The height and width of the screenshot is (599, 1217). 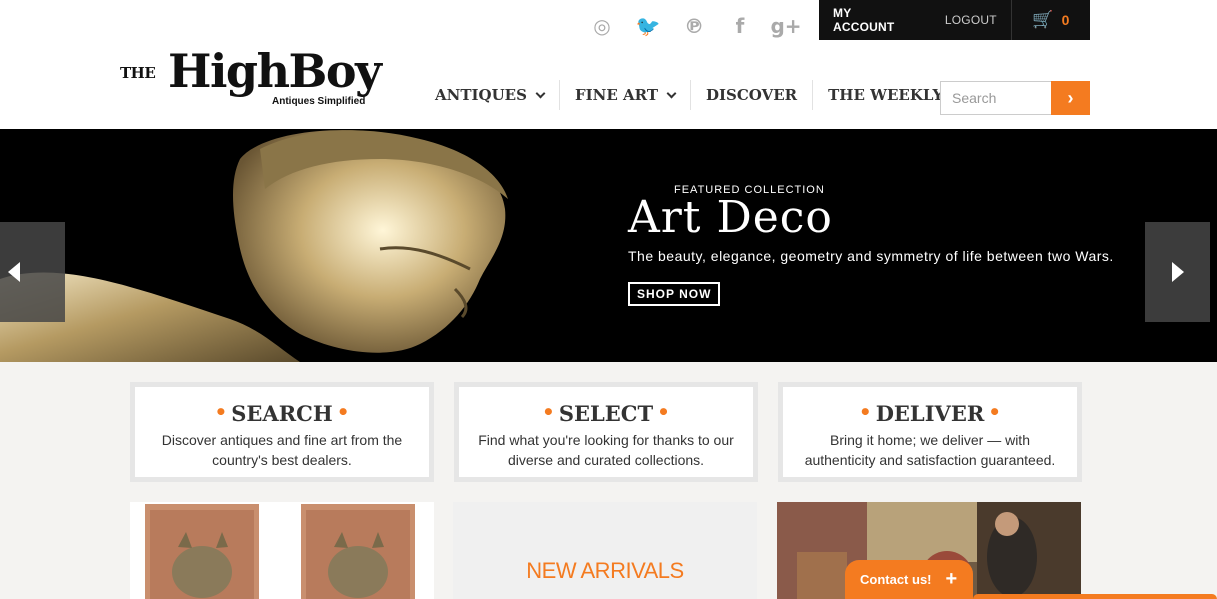 I want to click on account-bar: MY ACCOUNT LOGOUT 🛒 0, so click(x=954, y=20).